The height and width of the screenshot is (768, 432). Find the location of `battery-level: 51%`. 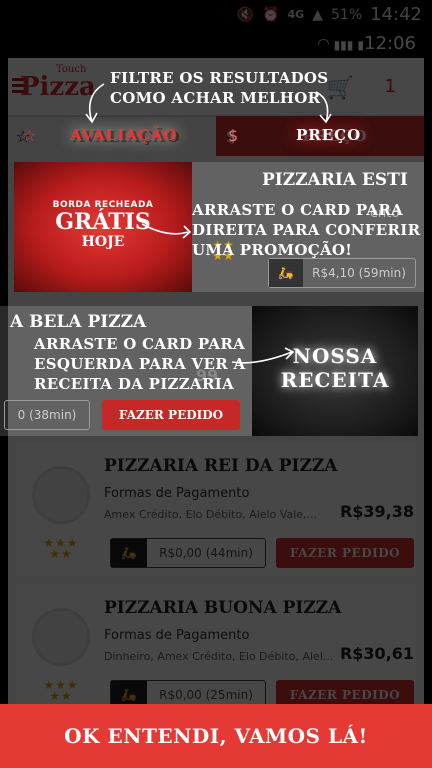

battery-level: 51% is located at coordinates (347, 14).